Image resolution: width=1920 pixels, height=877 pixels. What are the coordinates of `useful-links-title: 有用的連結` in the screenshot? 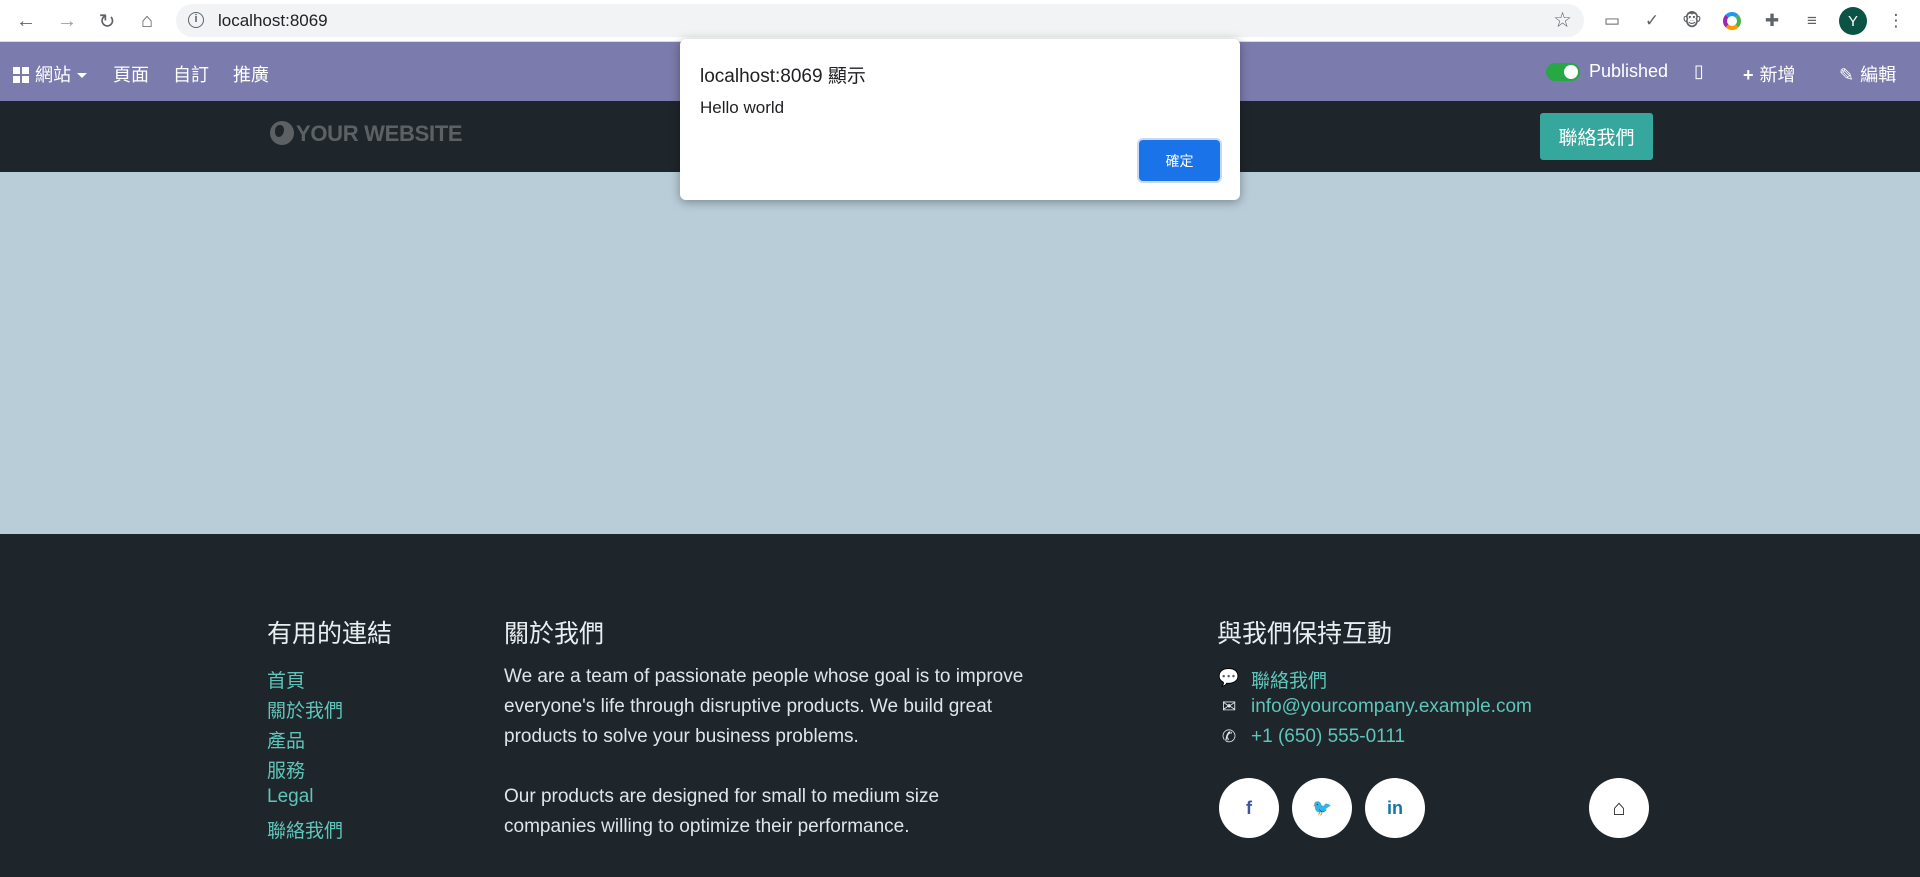 It's located at (330, 634).